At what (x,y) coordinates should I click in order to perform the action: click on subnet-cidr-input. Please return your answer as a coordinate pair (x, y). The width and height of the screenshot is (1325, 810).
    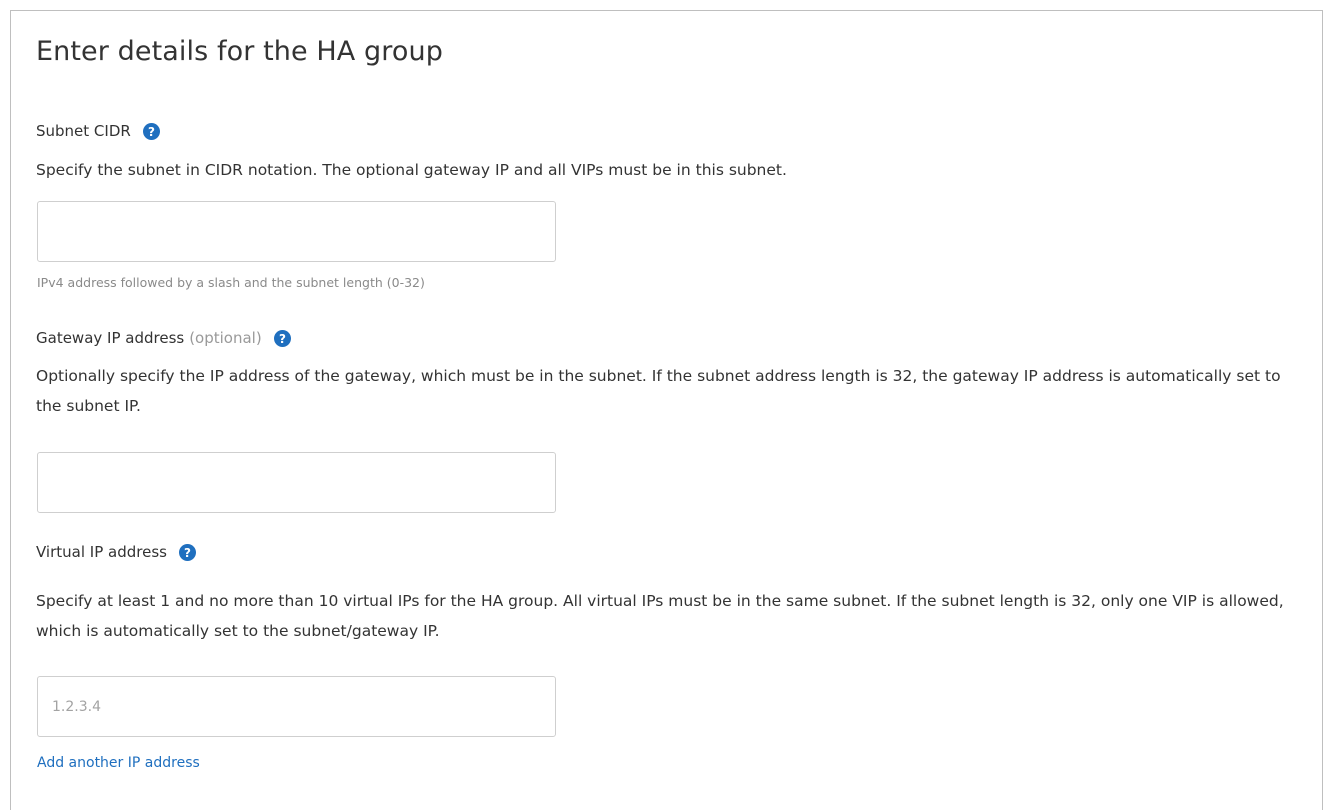
    Looking at the image, I should click on (296, 231).